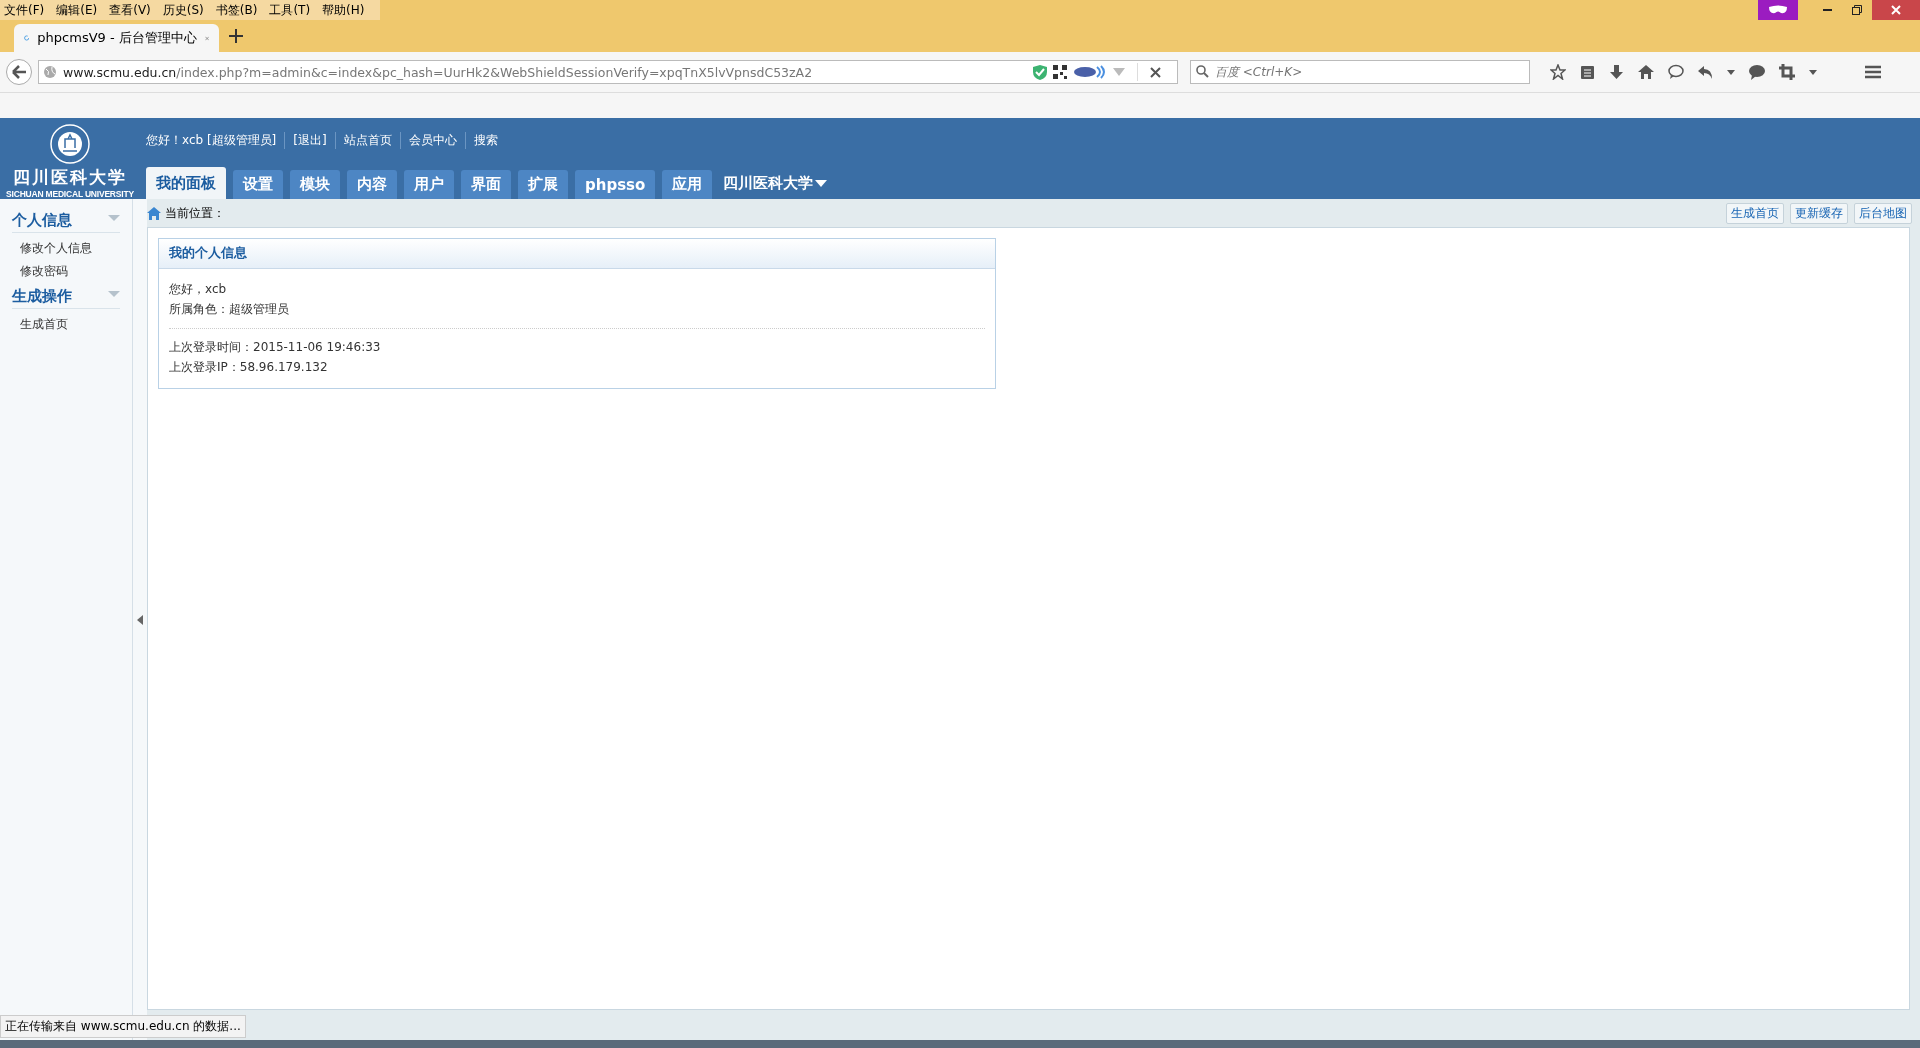 The height and width of the screenshot is (1048, 1920). I want to click on search-field: 百度 <Ctrl+K>, so click(1360, 72).